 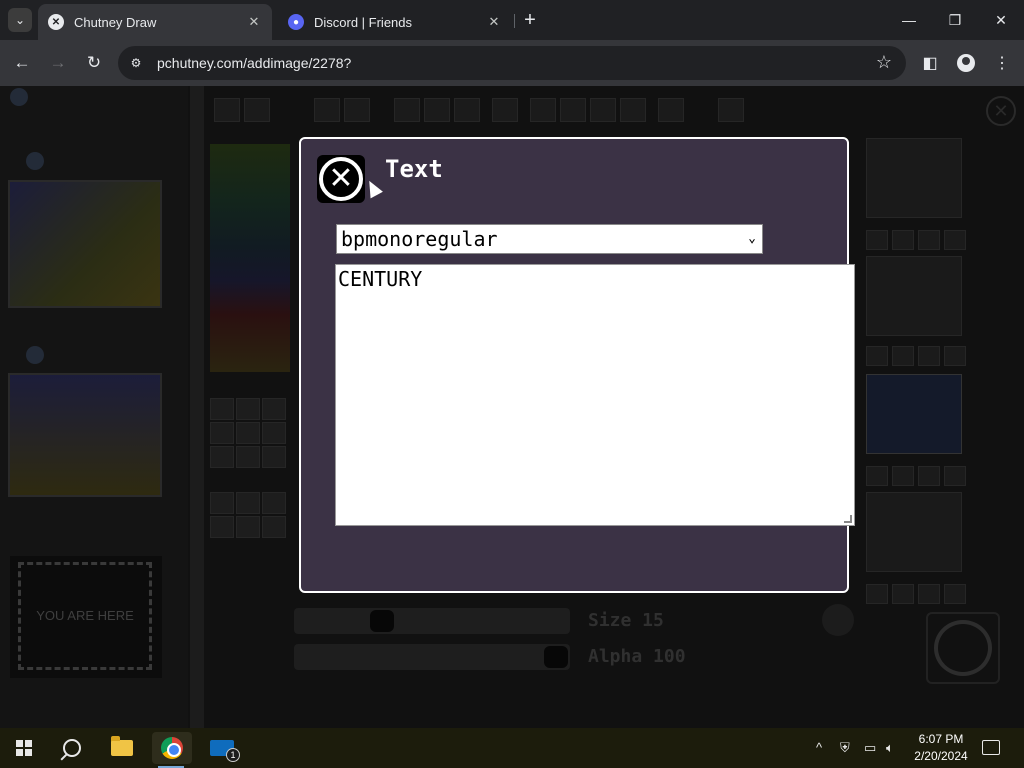 I want to click on confirm-button, so click(x=963, y=648).